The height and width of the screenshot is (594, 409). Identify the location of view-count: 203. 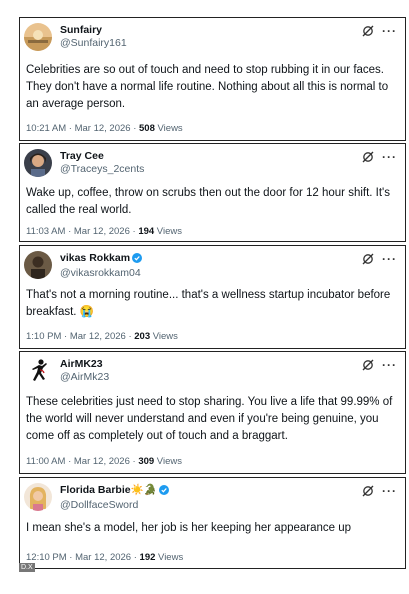
(142, 336).